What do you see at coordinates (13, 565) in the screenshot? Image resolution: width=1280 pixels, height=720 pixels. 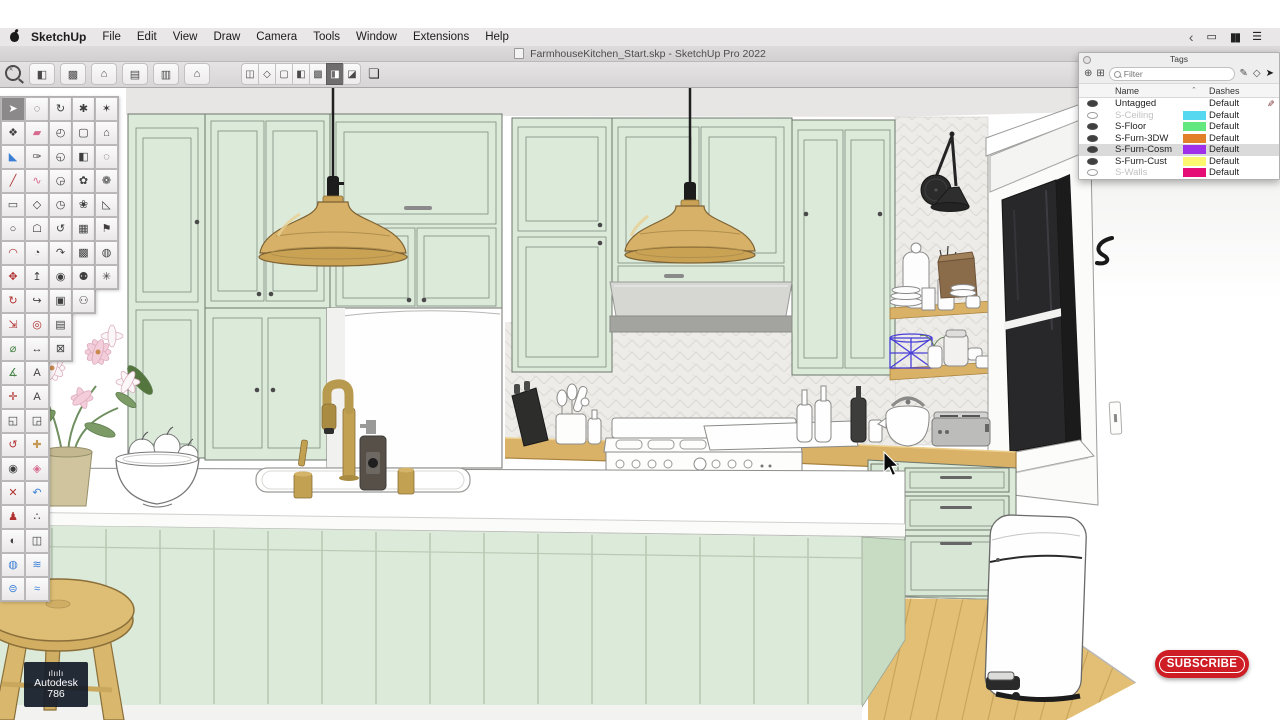 I see `sandbox-smoove-tool: ◍` at bounding box center [13, 565].